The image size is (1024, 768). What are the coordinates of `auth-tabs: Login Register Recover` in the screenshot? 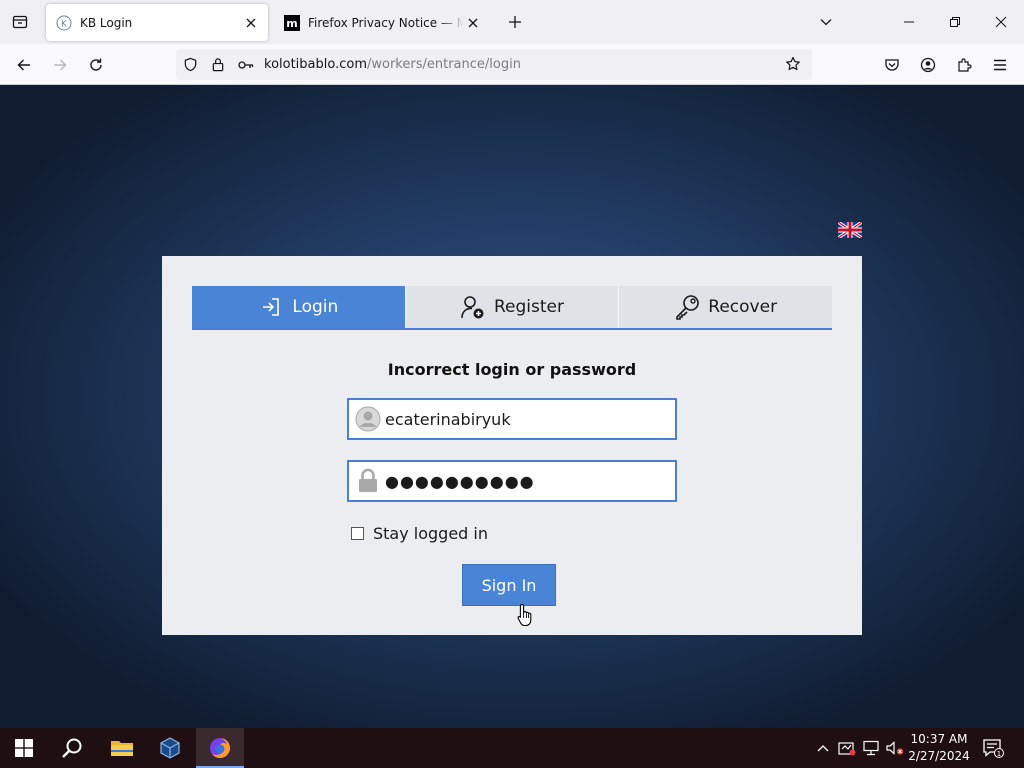 It's located at (512, 308).